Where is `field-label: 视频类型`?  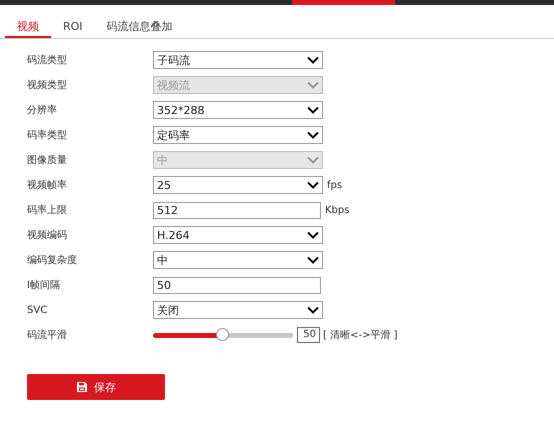
field-label: 视频类型 is located at coordinates (47, 85).